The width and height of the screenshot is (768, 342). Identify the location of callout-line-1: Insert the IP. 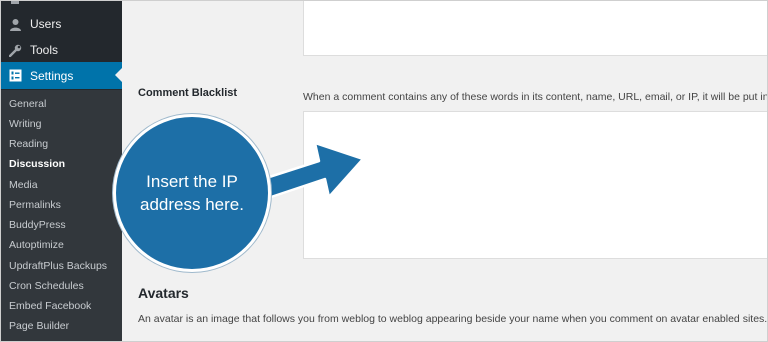
(192, 181).